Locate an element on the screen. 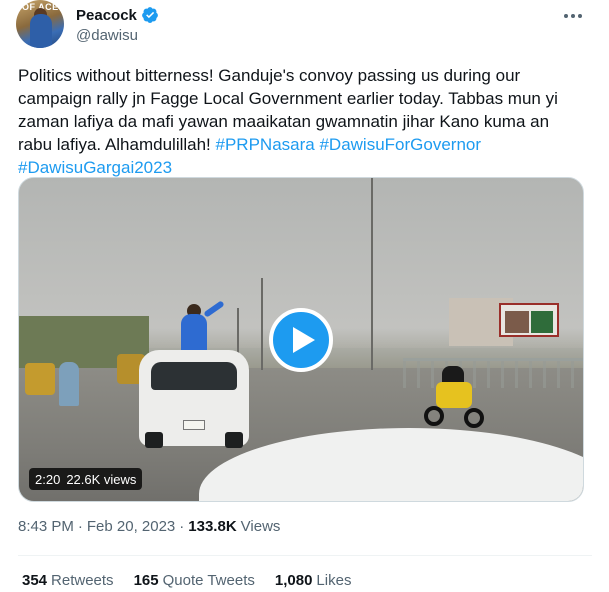 This screenshot has height=592, width=609. retweets-stat: 354 Retweets is located at coordinates (68, 580).